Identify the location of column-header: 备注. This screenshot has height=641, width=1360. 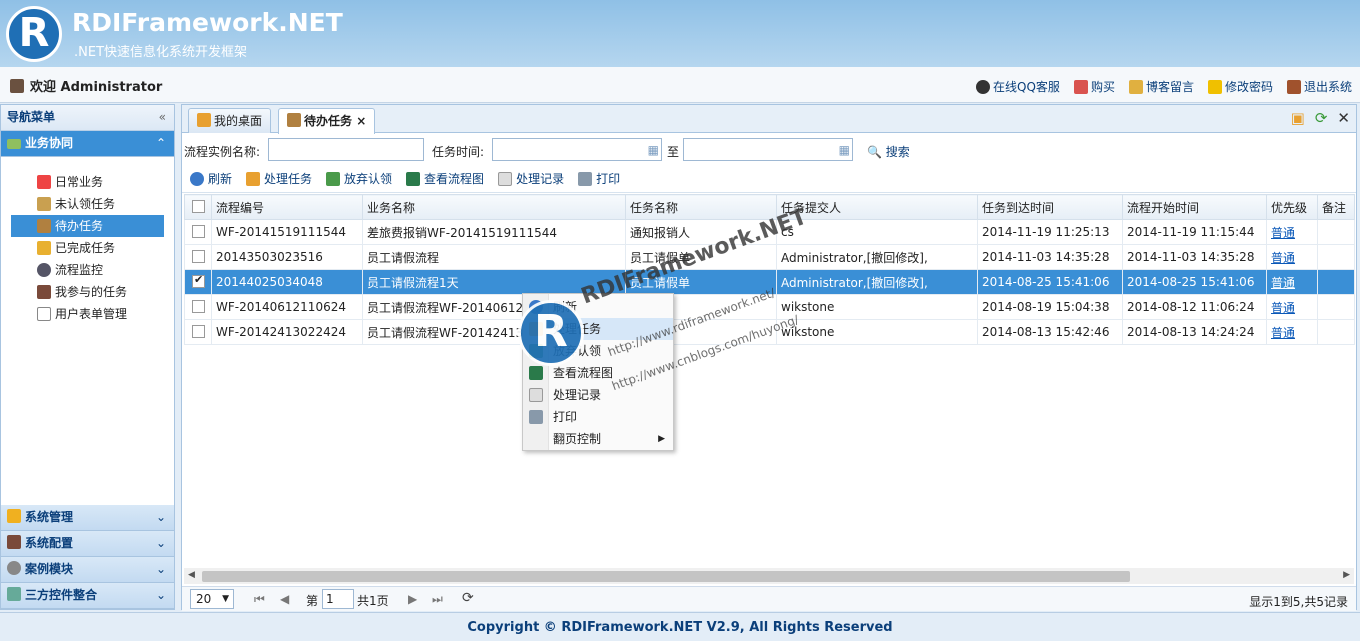
(1336, 207).